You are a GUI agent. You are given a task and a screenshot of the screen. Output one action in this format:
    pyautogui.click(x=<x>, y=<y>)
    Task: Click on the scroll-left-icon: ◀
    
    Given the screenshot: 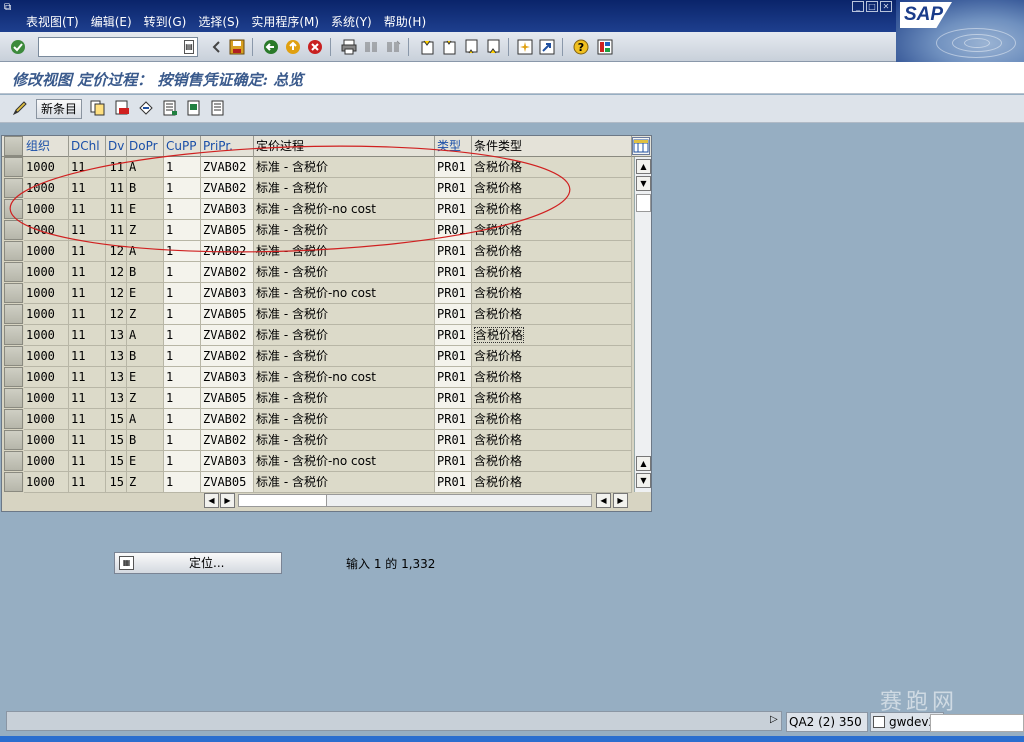 What is the action you would take?
    pyautogui.click(x=211, y=500)
    